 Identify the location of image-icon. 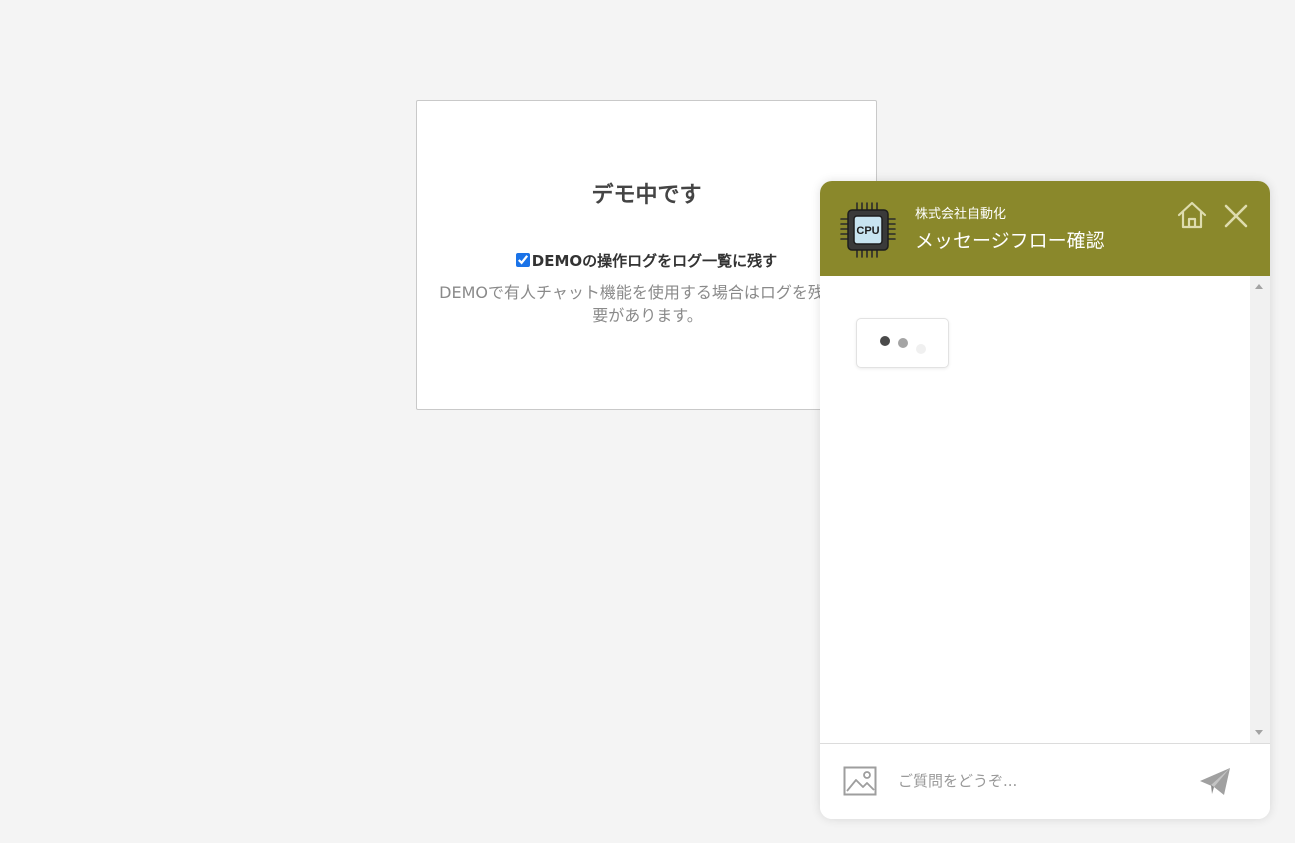
(860, 781).